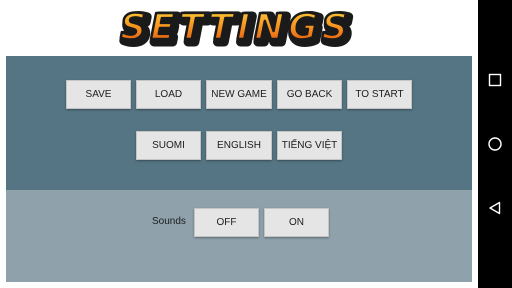 The image size is (512, 288). Describe the element at coordinates (309, 145) in the screenshot. I see `language-vietnamese-button: TIẾNG VIỆT` at that location.